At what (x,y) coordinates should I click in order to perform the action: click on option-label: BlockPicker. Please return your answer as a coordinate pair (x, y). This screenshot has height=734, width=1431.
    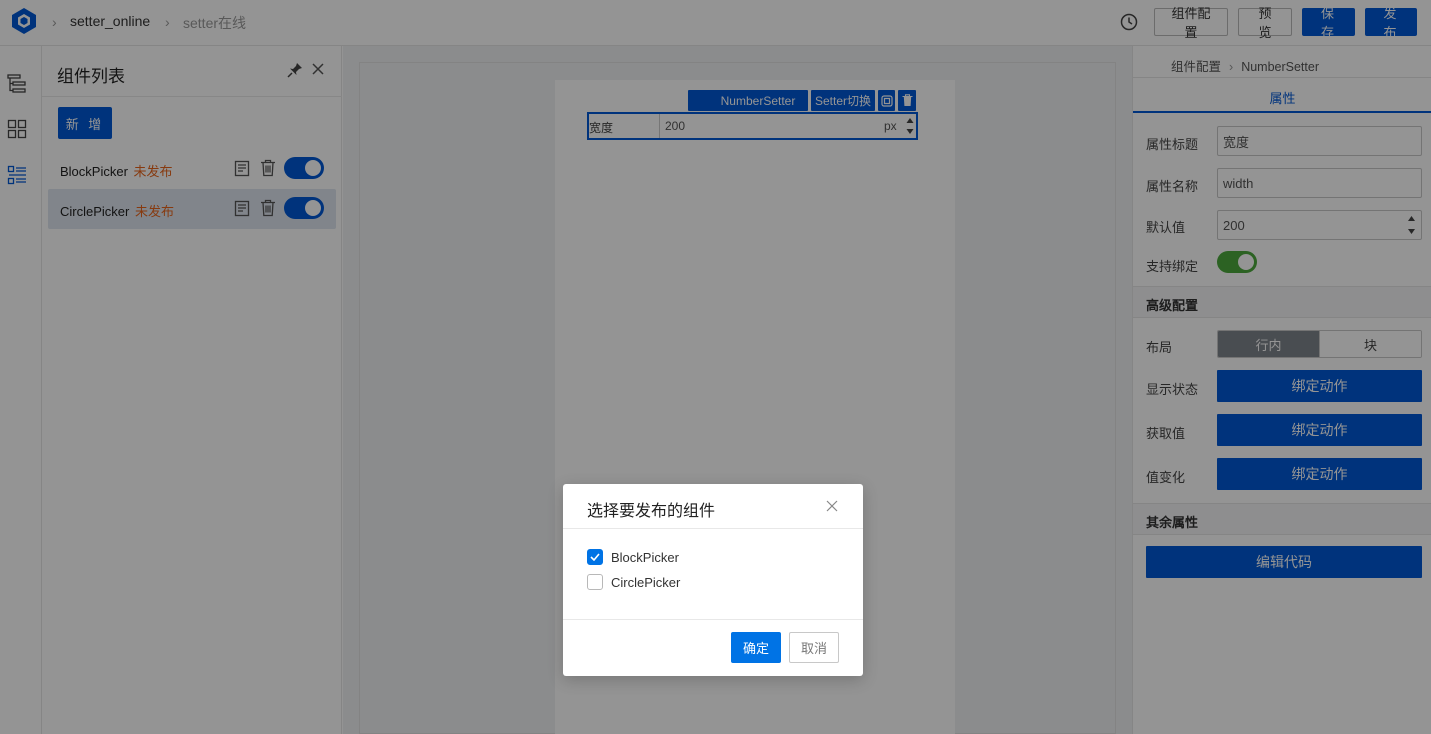
    Looking at the image, I should click on (645, 557).